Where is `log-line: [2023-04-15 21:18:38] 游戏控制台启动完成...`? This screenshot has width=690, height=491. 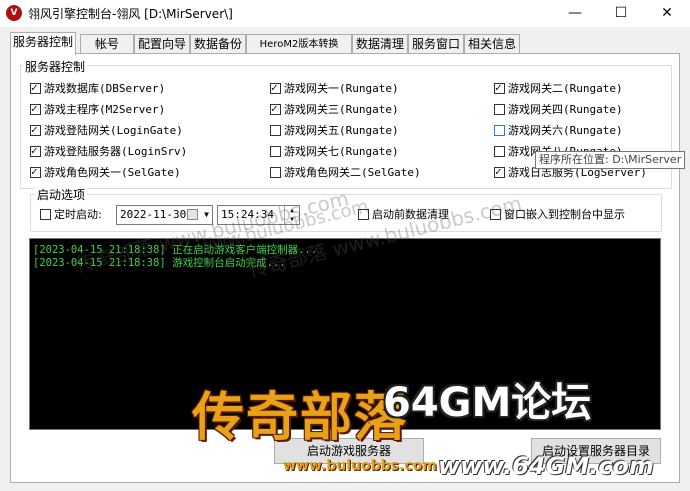 log-line: [2023-04-15 21:18:38] 游戏控制台启动完成... is located at coordinates (159, 263).